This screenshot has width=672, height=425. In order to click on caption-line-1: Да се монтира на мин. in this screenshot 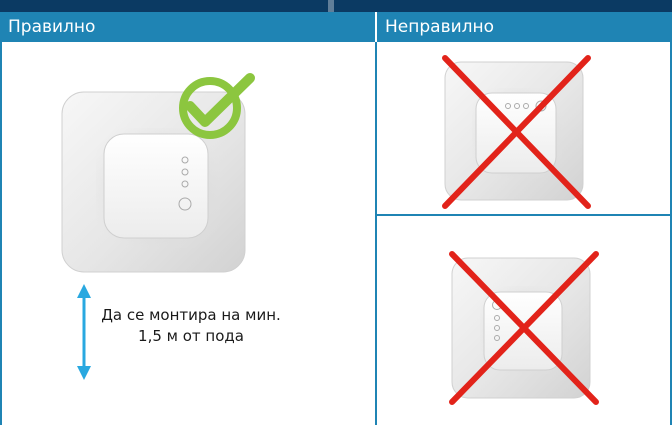, I will do `click(191, 315)`.